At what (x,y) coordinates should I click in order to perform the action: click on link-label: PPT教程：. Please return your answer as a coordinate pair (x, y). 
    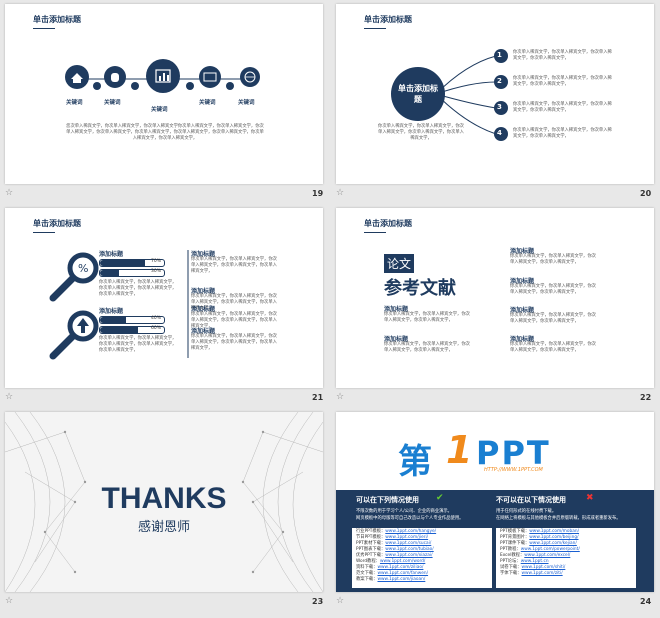
    Looking at the image, I should click on (510, 549).